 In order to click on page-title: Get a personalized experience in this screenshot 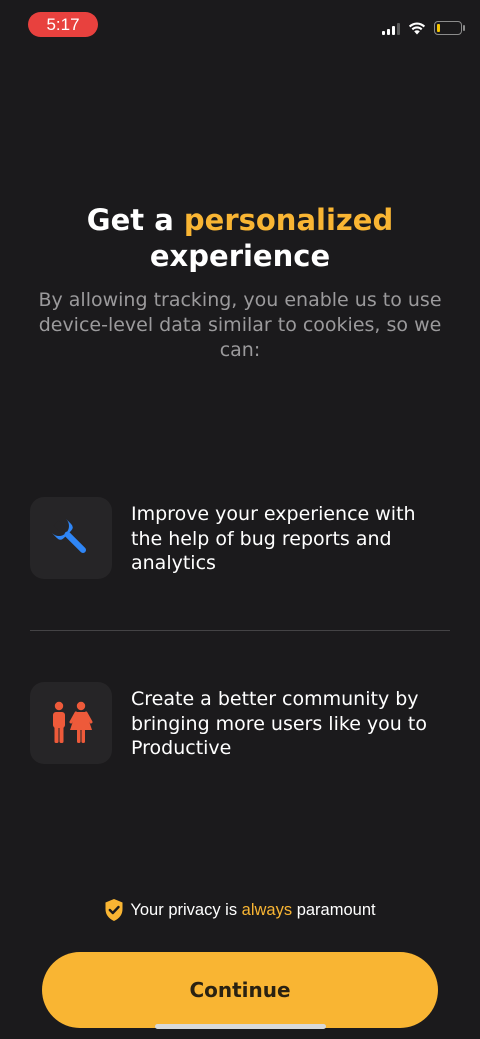, I will do `click(240, 238)`.